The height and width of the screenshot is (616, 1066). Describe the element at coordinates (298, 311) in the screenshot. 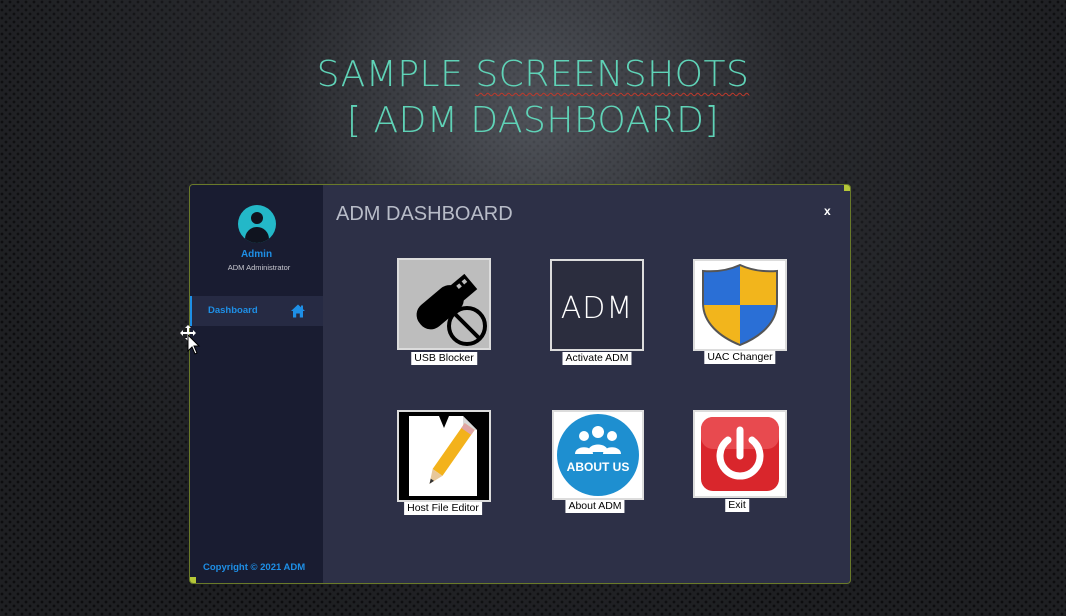

I see `home-icon` at that location.